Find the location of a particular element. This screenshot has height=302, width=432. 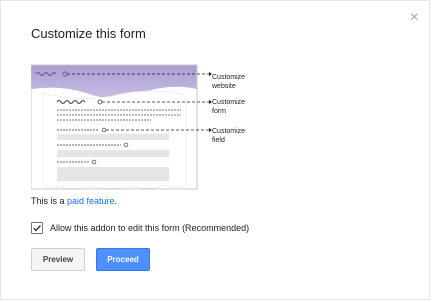

annotation-customize-website: Customize website is located at coordinates (229, 82).